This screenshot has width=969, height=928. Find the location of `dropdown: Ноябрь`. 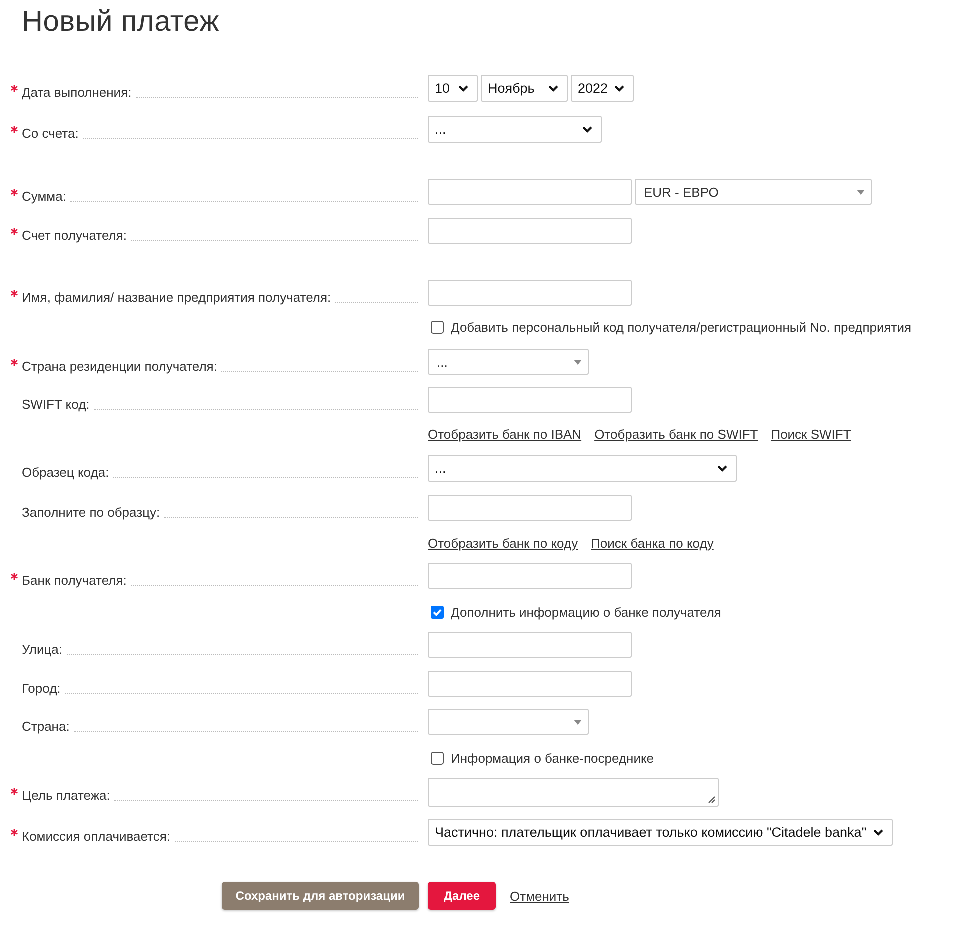

dropdown: Ноябрь is located at coordinates (524, 88).